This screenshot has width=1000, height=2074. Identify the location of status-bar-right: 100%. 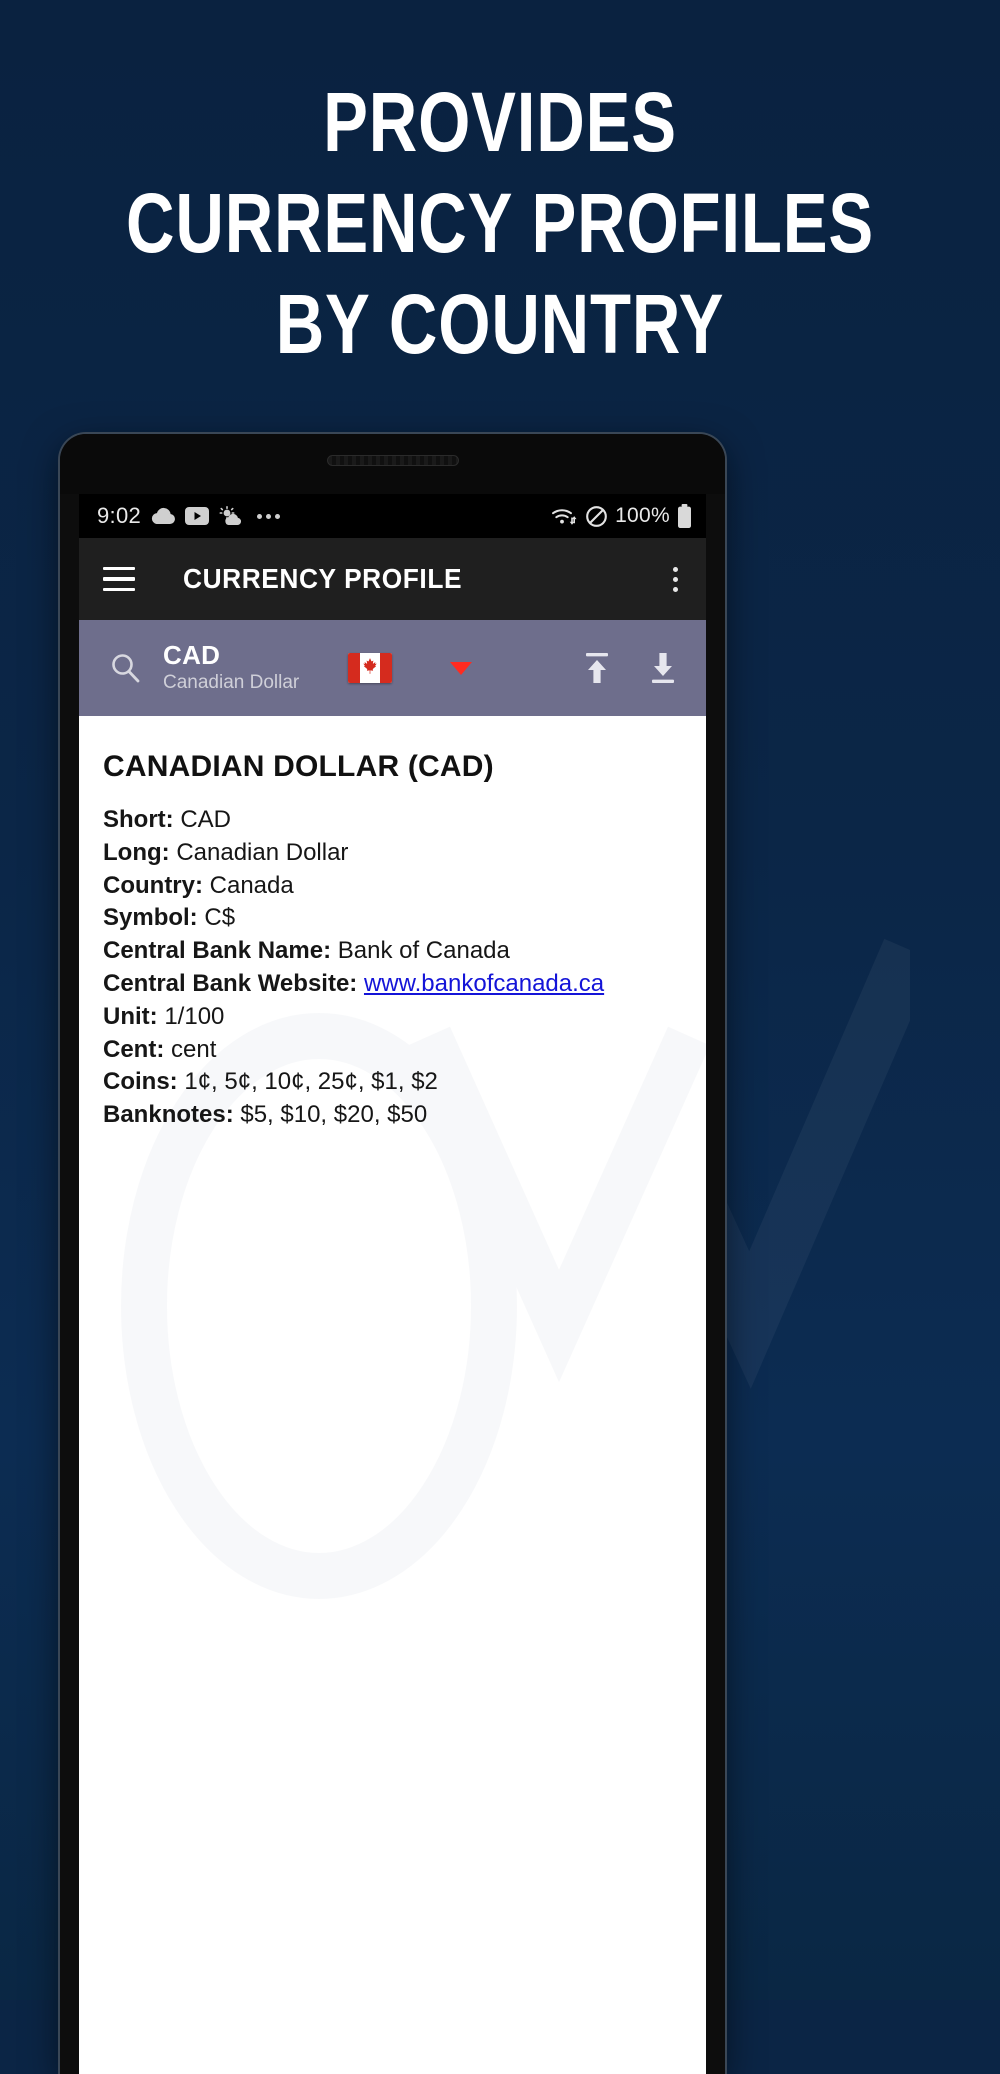
(621, 516).